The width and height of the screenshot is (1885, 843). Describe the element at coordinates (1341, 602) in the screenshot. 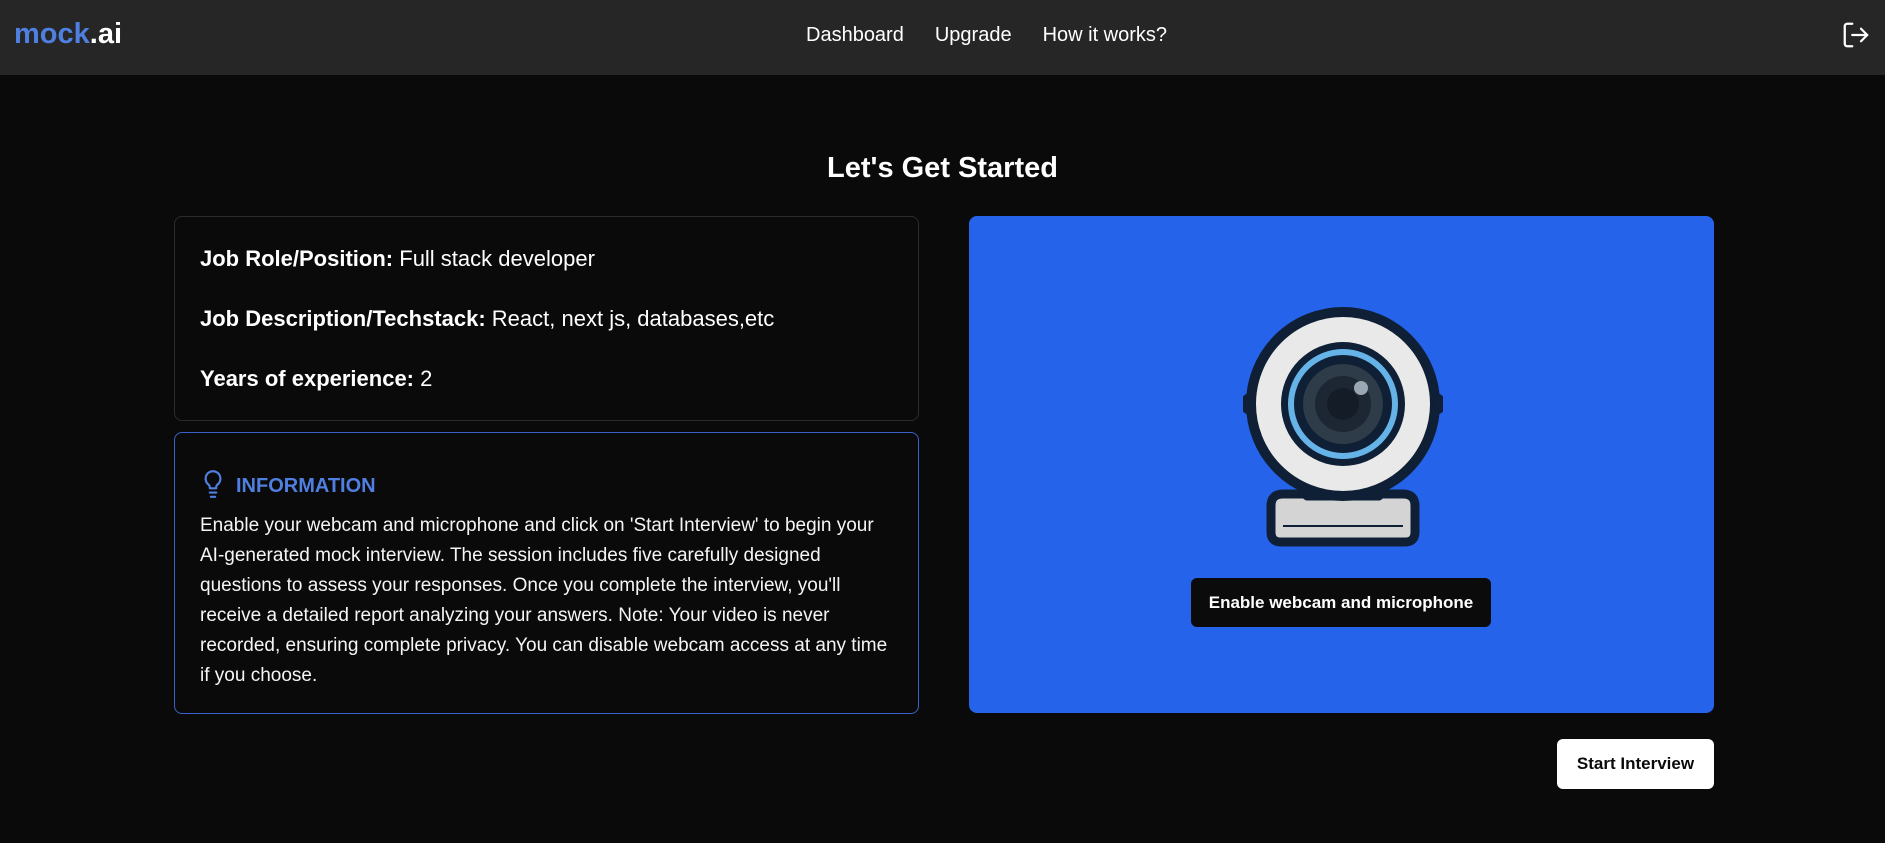

I see `enable-webcam-button: Enable webcam and microphone` at that location.